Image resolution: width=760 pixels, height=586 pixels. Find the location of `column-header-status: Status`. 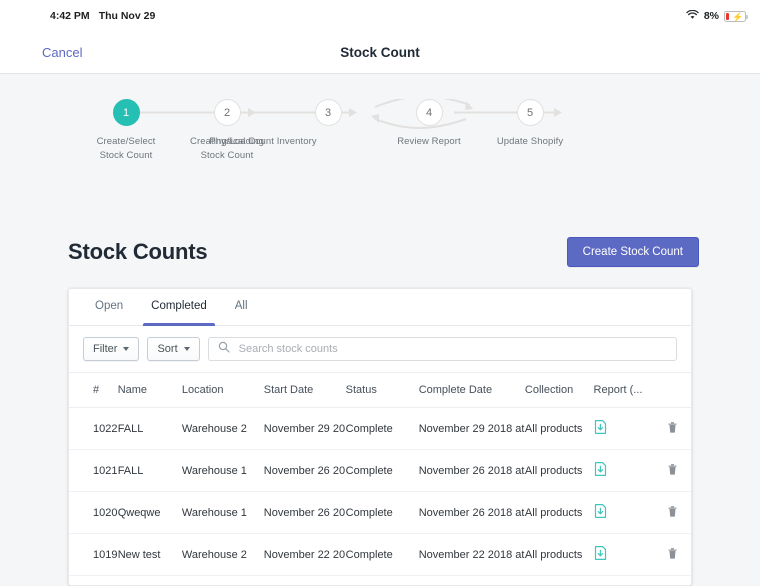

column-header-status: Status is located at coordinates (382, 390).